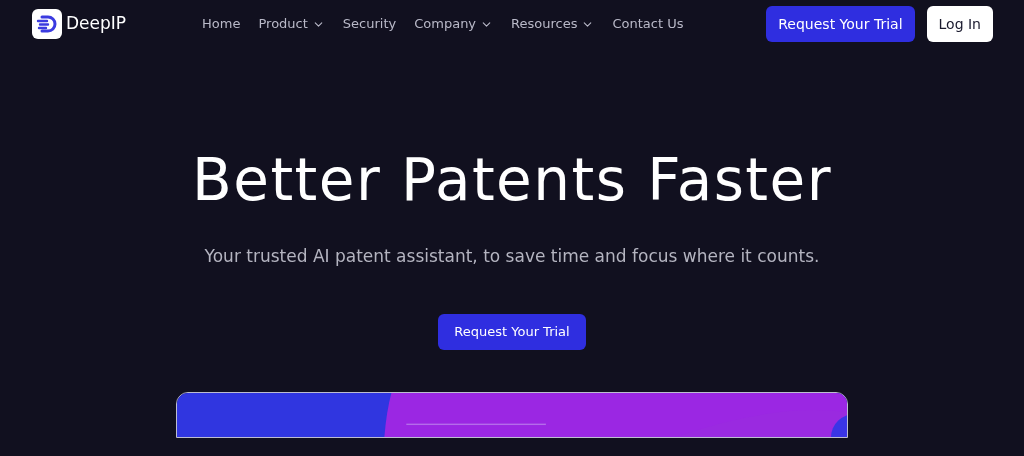  Describe the element at coordinates (291, 24) in the screenshot. I see `nav-link: Product` at that location.